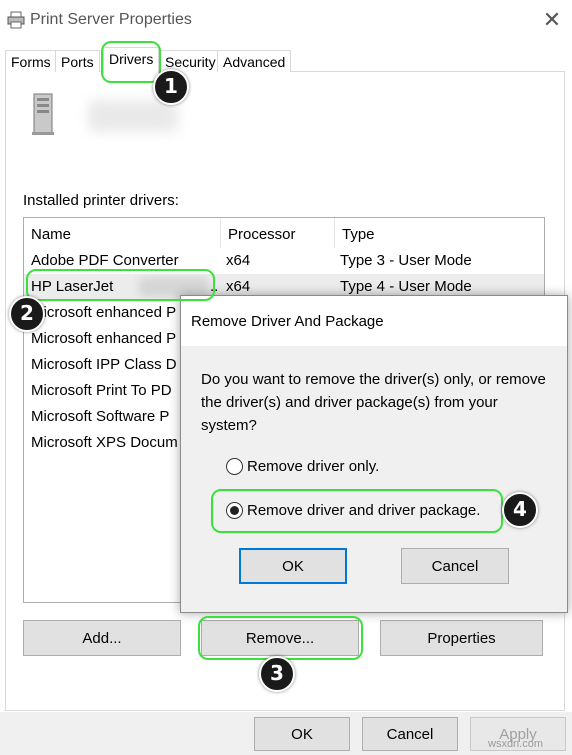  Describe the element at coordinates (120, 285) in the screenshot. I see `highlight-hp-laserjet-row` at that location.